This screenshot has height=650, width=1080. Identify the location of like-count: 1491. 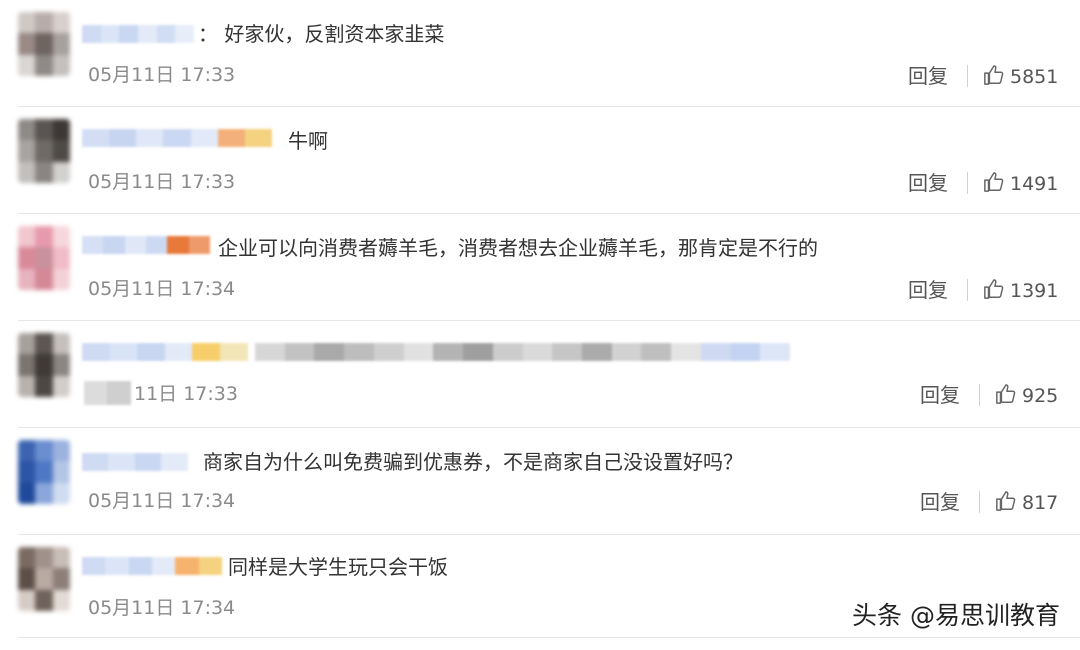
(1034, 184).